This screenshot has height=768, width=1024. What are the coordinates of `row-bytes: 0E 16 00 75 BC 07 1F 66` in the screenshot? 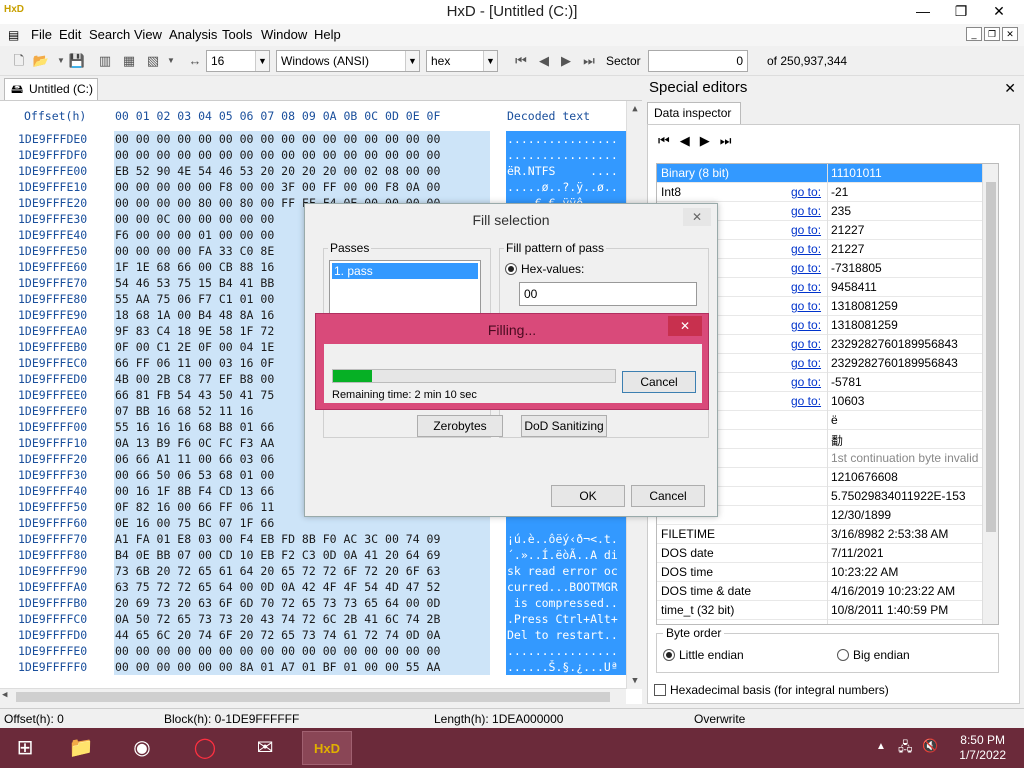 It's located at (302, 523).